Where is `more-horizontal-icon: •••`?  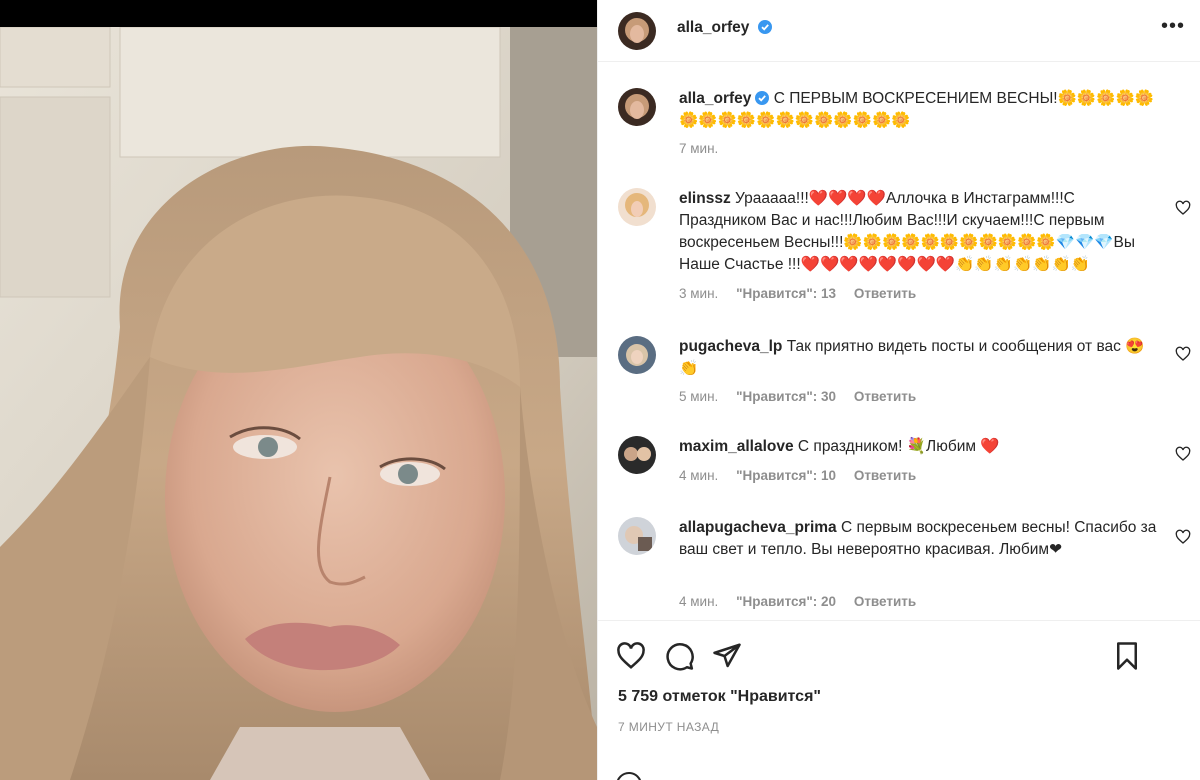 more-horizontal-icon: ••• is located at coordinates (1173, 28).